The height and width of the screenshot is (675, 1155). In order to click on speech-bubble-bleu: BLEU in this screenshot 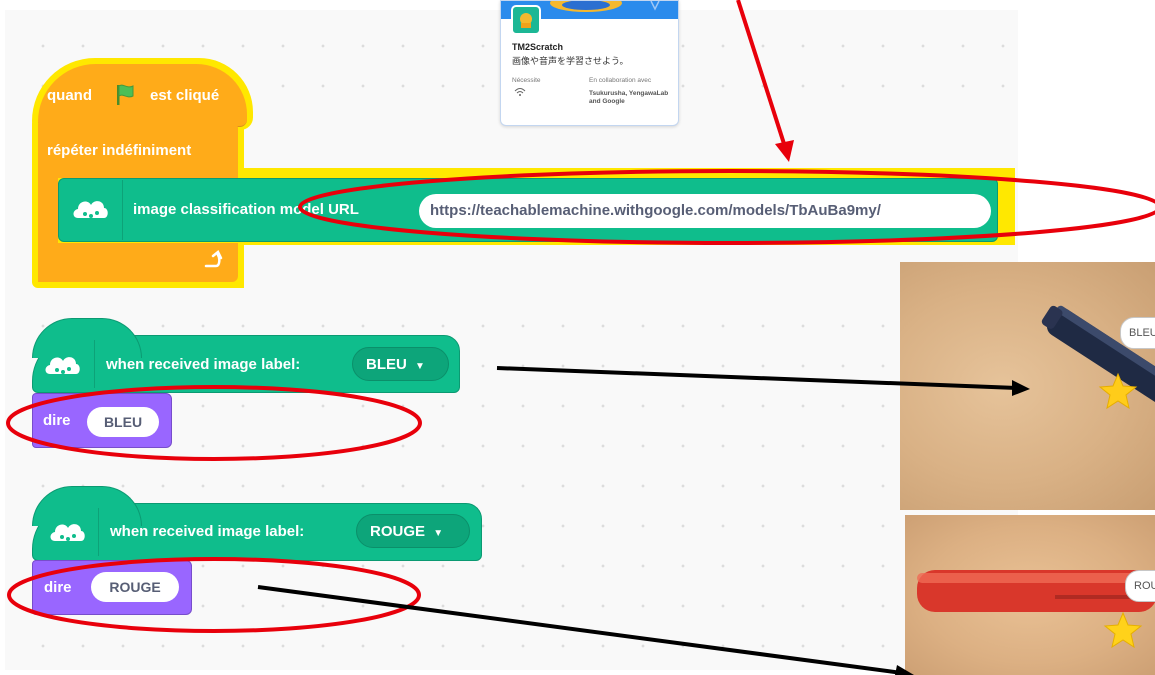, I will do `click(1137, 333)`.